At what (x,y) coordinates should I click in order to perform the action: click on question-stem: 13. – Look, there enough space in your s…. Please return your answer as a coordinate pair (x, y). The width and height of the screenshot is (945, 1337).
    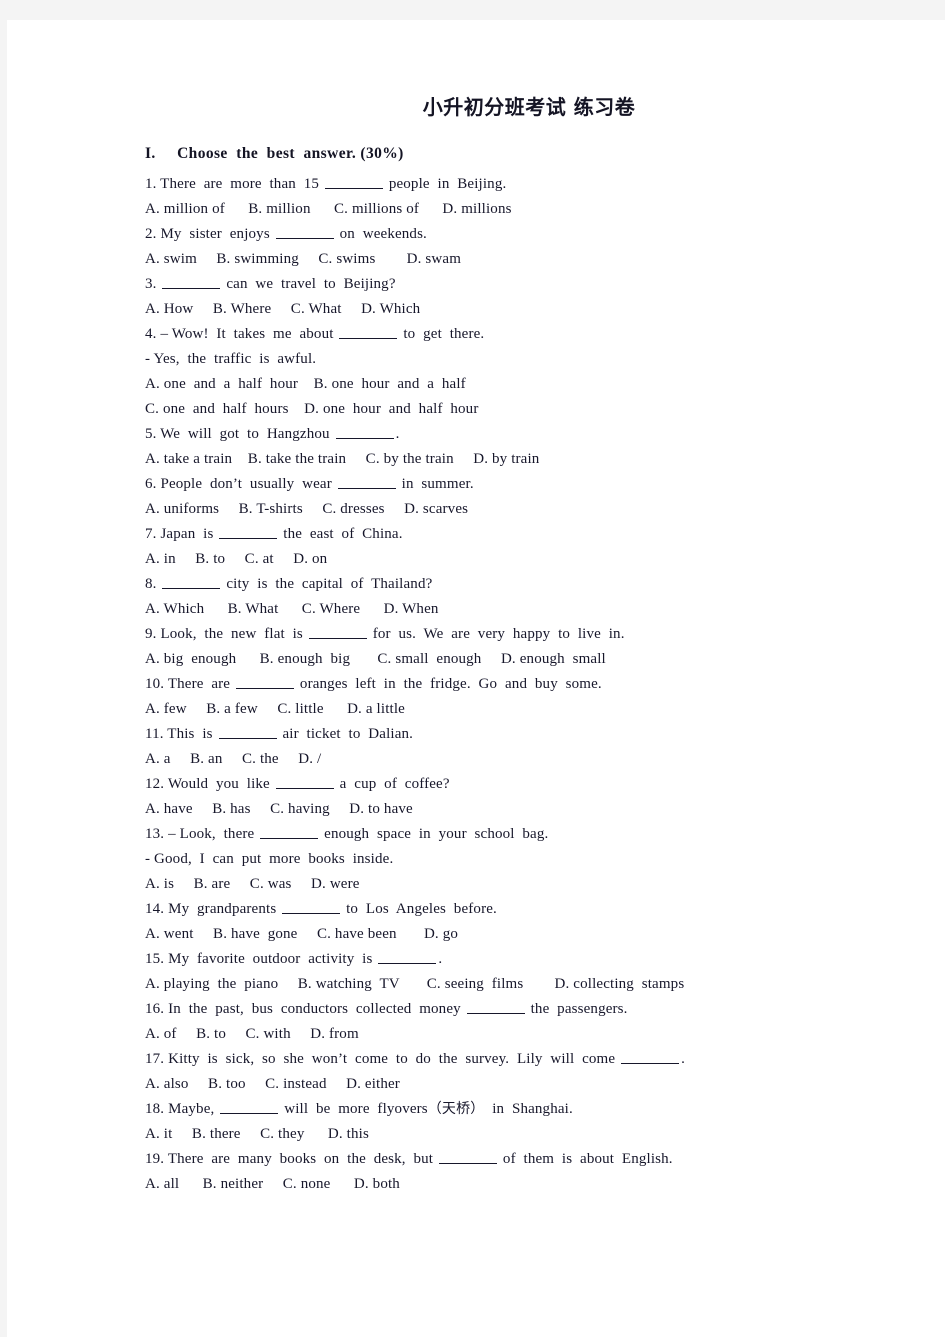
    Looking at the image, I should click on (505, 834).